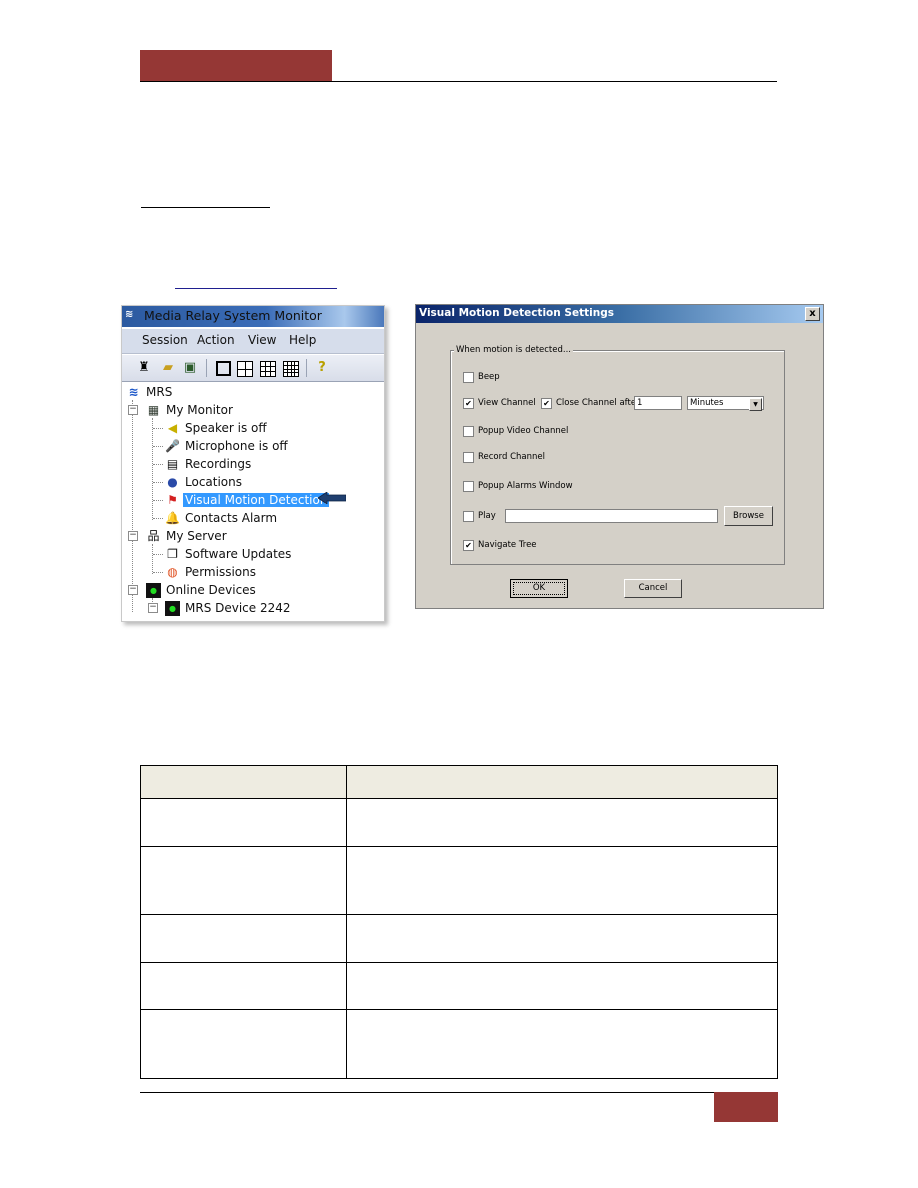 The width and height of the screenshot is (918, 1188). Describe the element at coordinates (546, 403) in the screenshot. I see `close-channel-checkbox: ✔` at that location.